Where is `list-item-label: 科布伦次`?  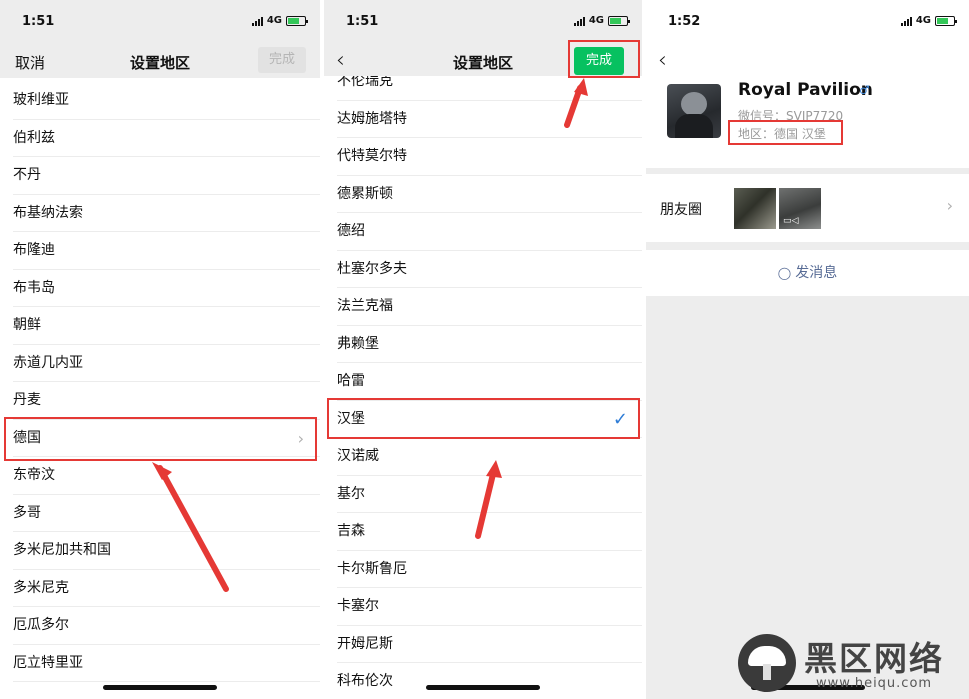 list-item-label: 科布伦次 is located at coordinates (365, 681).